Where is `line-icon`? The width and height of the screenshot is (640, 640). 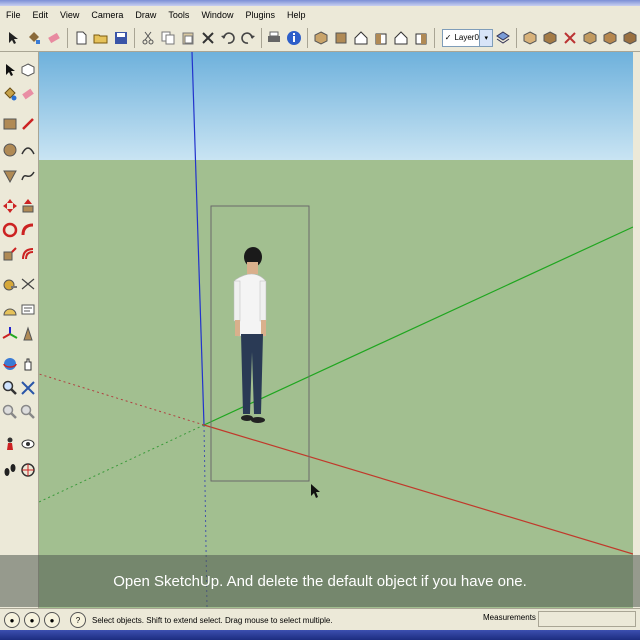 line-icon is located at coordinates (28, 124).